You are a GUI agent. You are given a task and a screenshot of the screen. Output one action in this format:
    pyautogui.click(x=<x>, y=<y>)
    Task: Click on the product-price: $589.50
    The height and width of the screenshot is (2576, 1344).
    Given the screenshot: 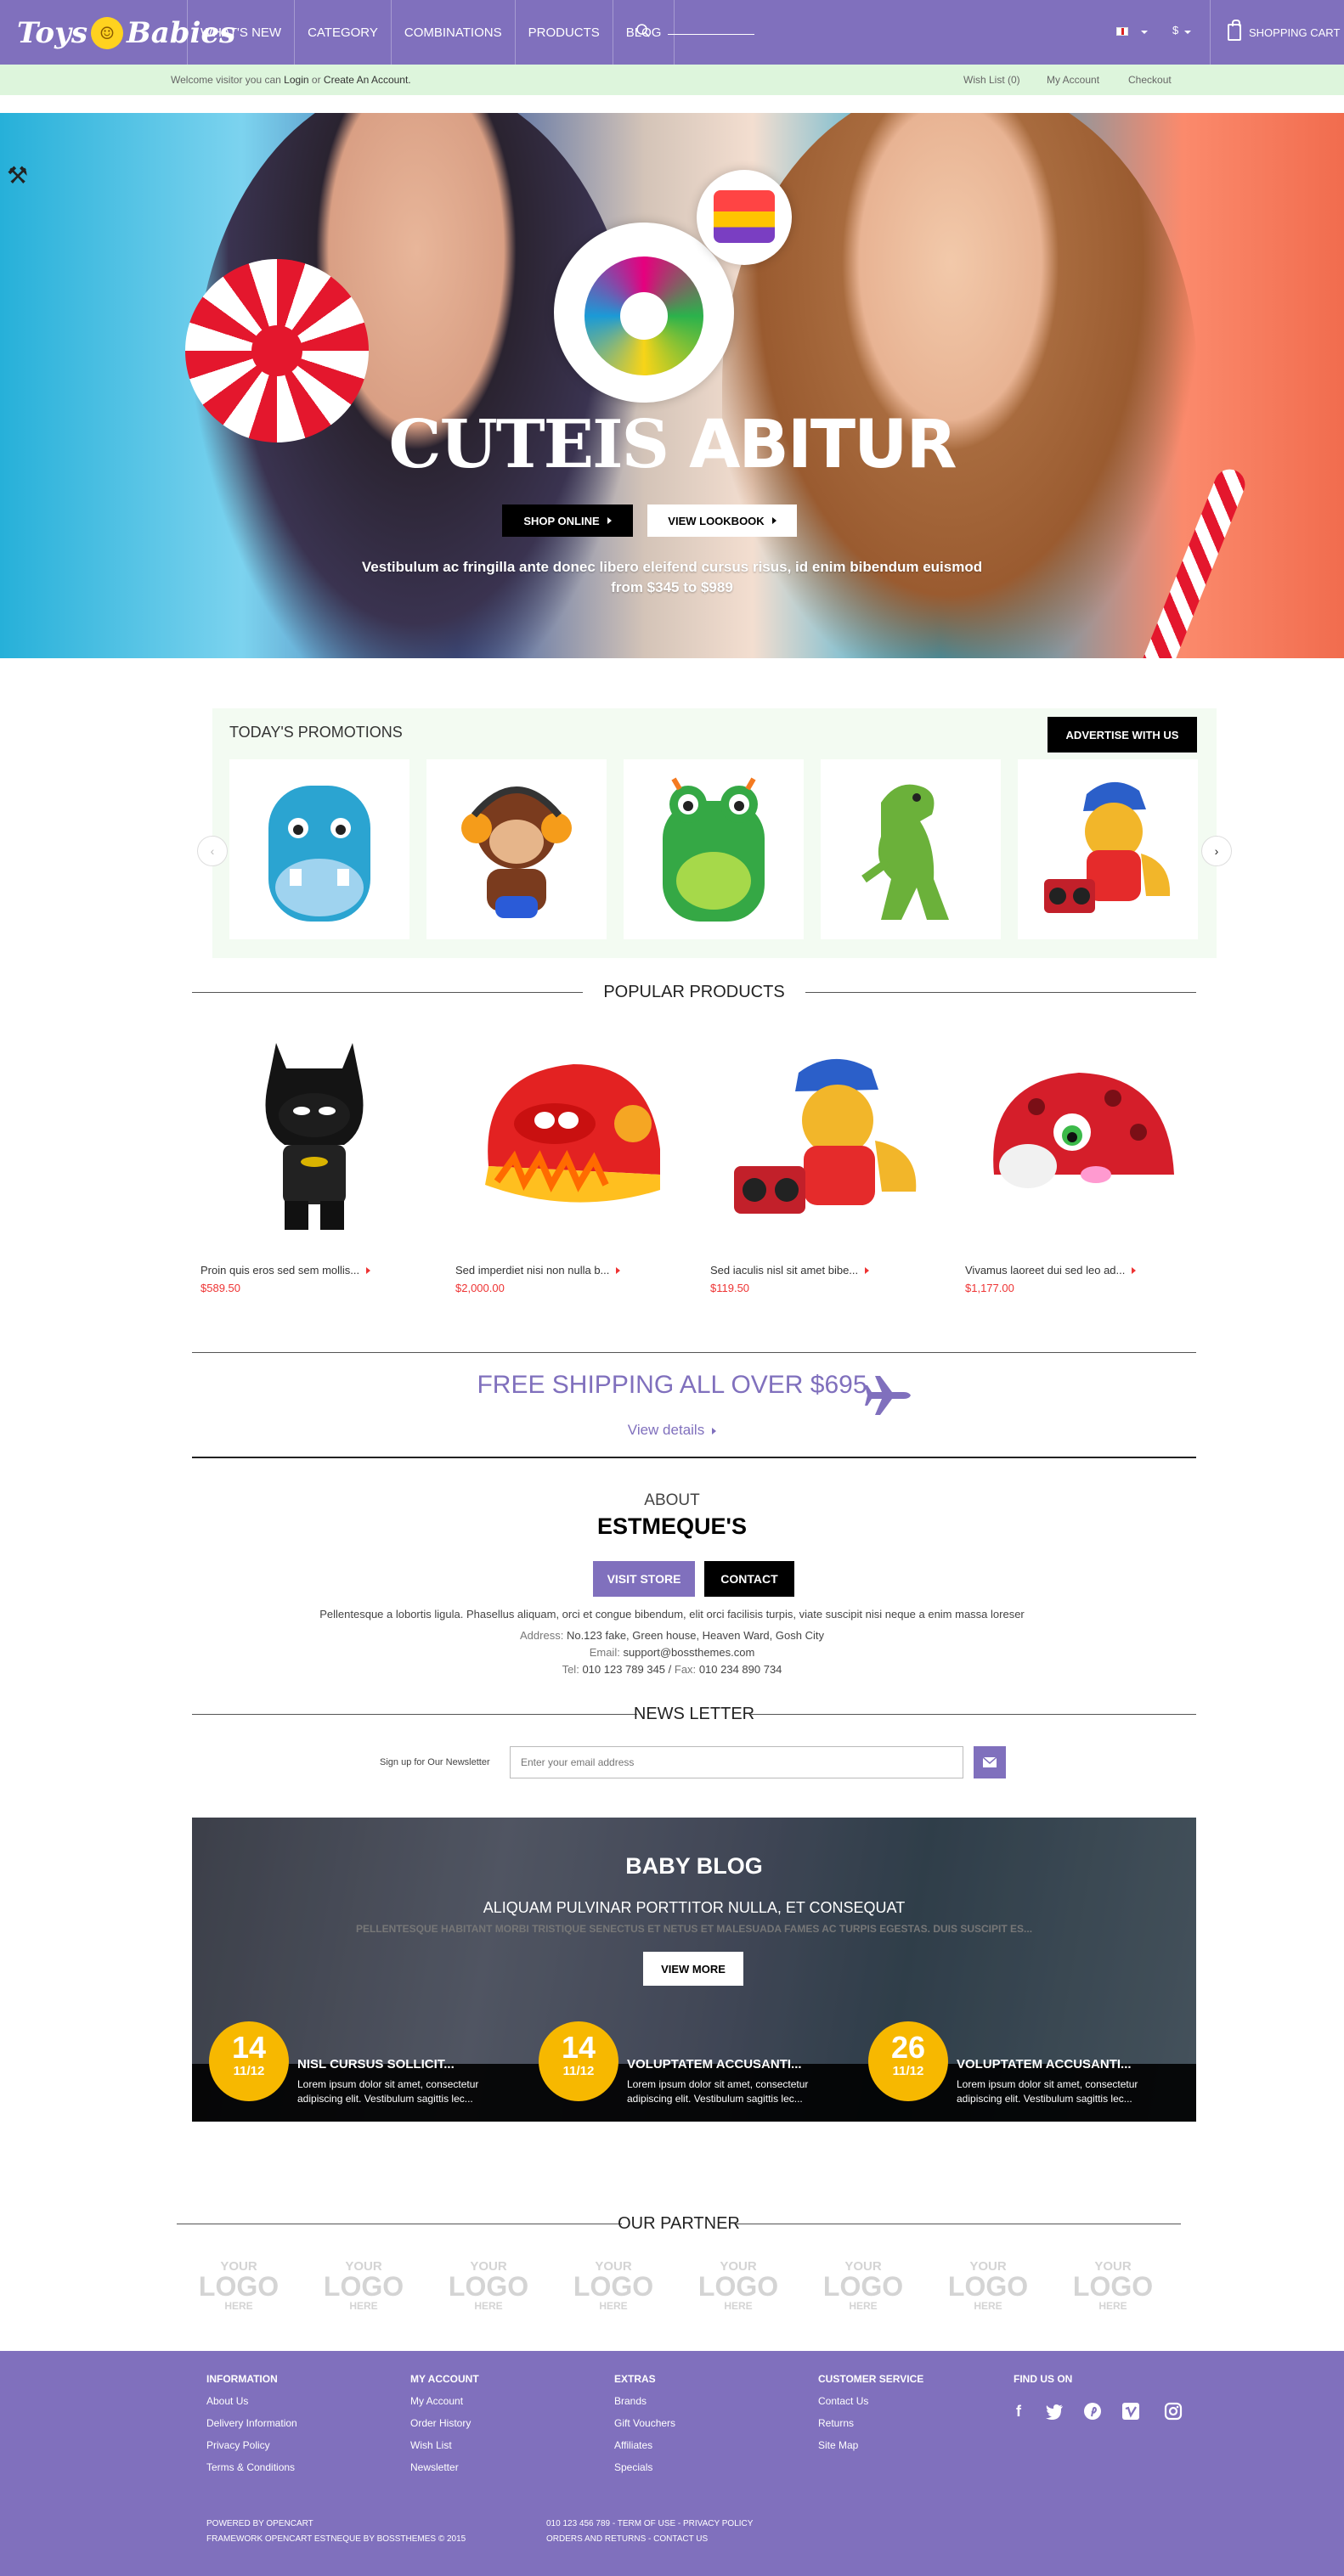 What is the action you would take?
    pyautogui.click(x=220, y=1288)
    